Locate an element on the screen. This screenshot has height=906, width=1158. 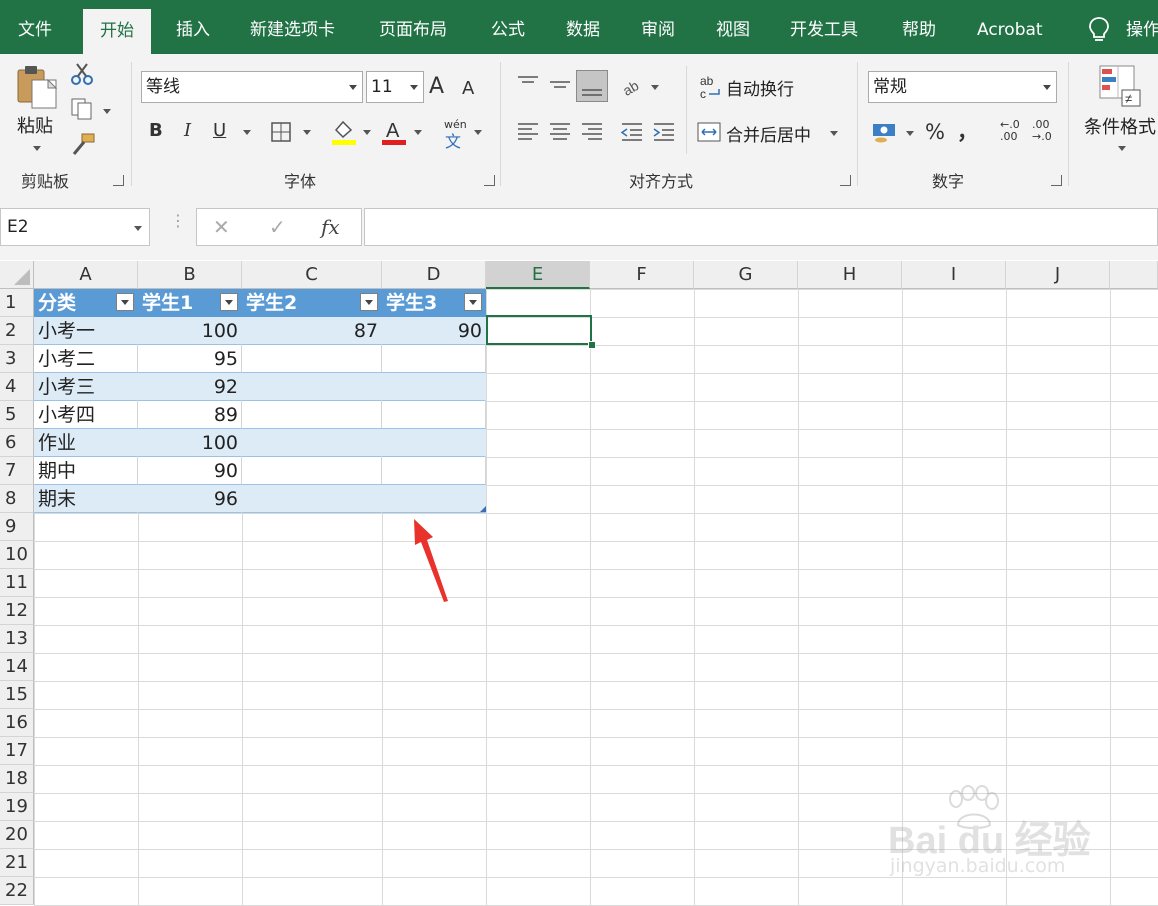
borders-icon is located at coordinates (281, 132).